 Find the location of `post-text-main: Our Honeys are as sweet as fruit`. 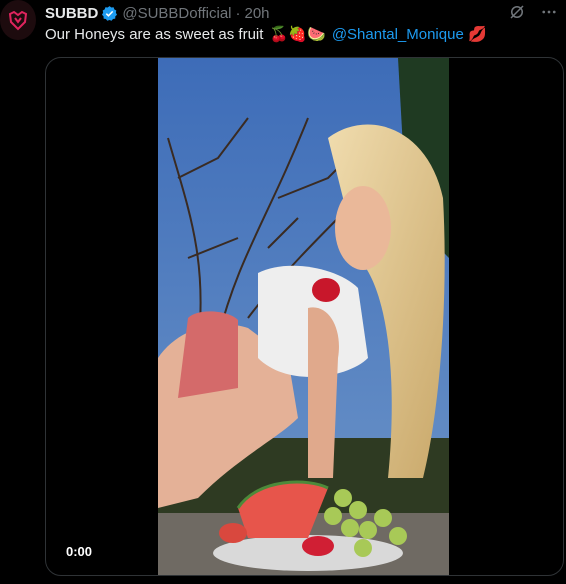

post-text-main: Our Honeys are as sweet as fruit is located at coordinates (154, 34).